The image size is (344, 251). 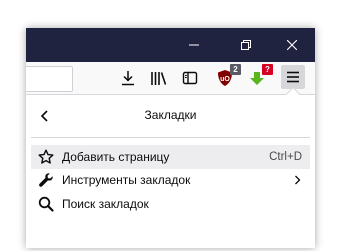 I want to click on chevron-left-icon, so click(x=44, y=116).